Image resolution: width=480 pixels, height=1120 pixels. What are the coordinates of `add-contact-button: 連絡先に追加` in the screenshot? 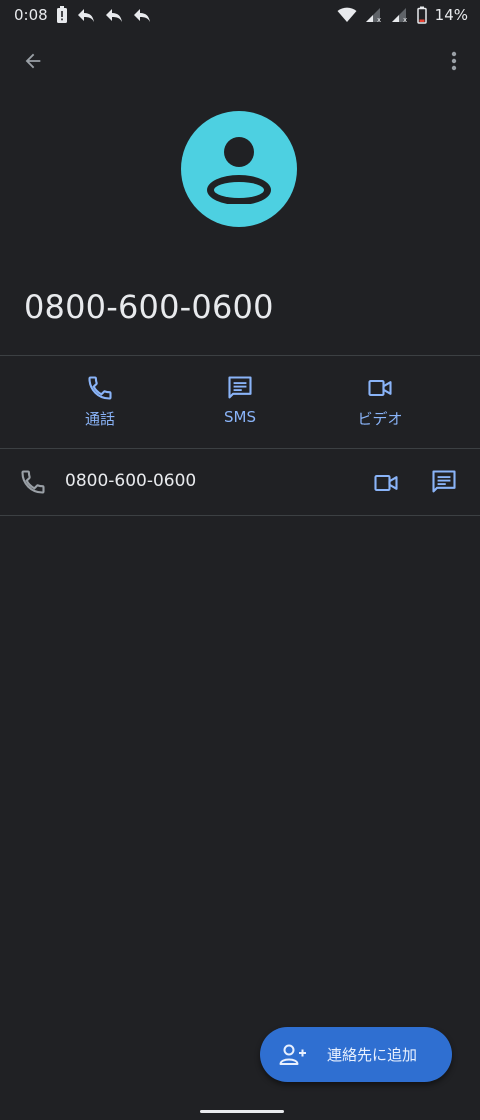 It's located at (356, 1054).